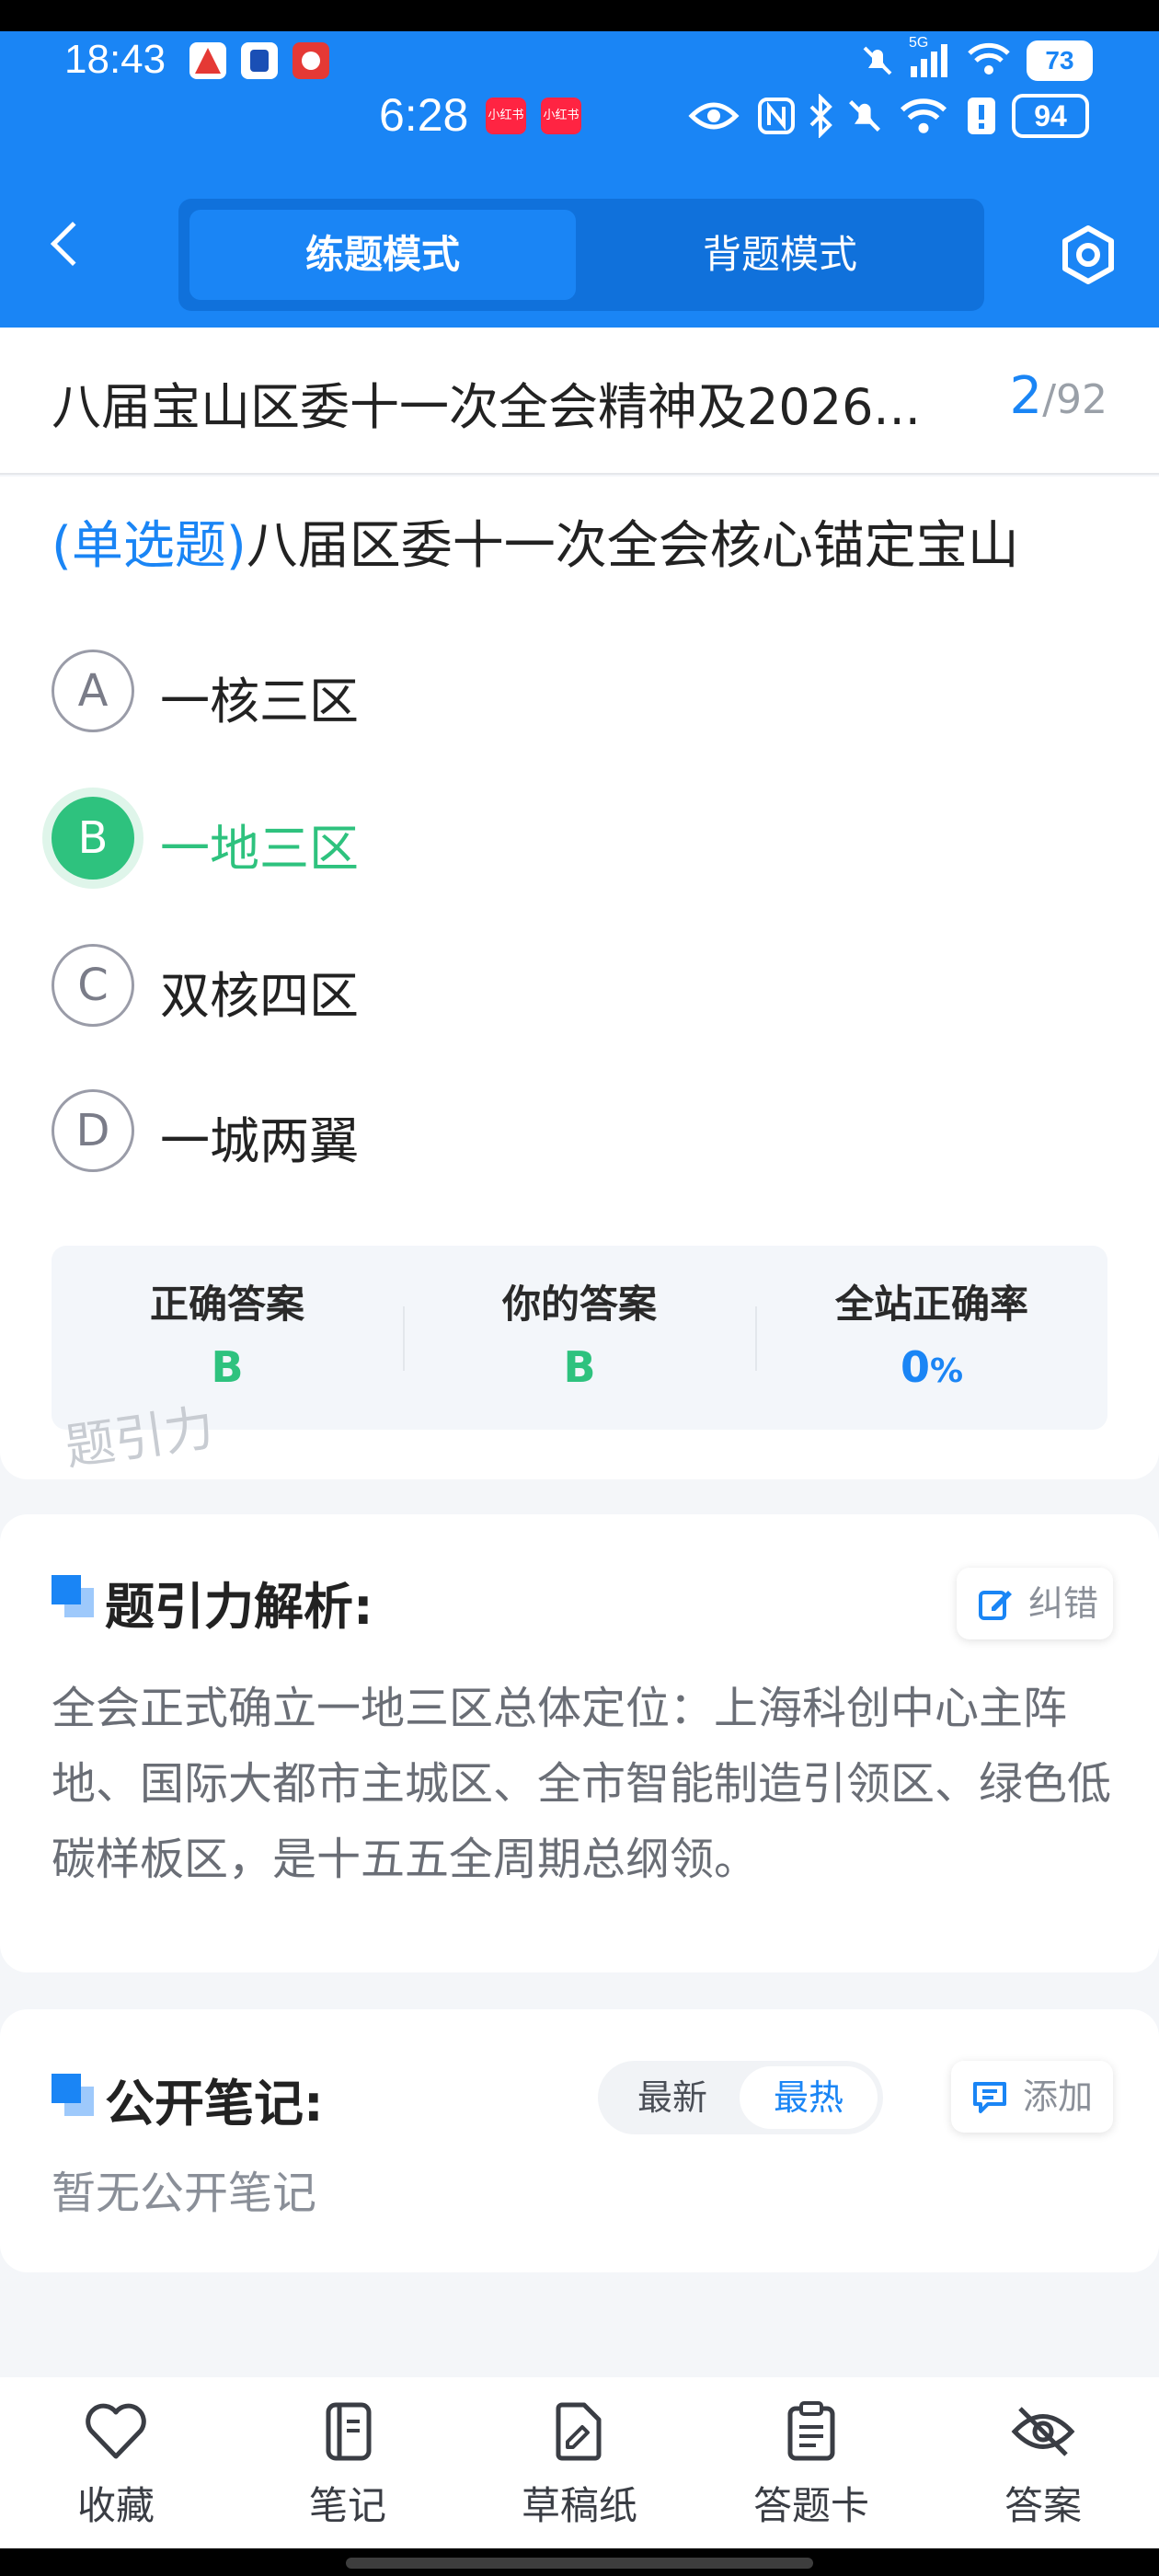 The image size is (1159, 2576). What do you see at coordinates (115, 2505) in the screenshot?
I see `favorite-label: 收藏` at bounding box center [115, 2505].